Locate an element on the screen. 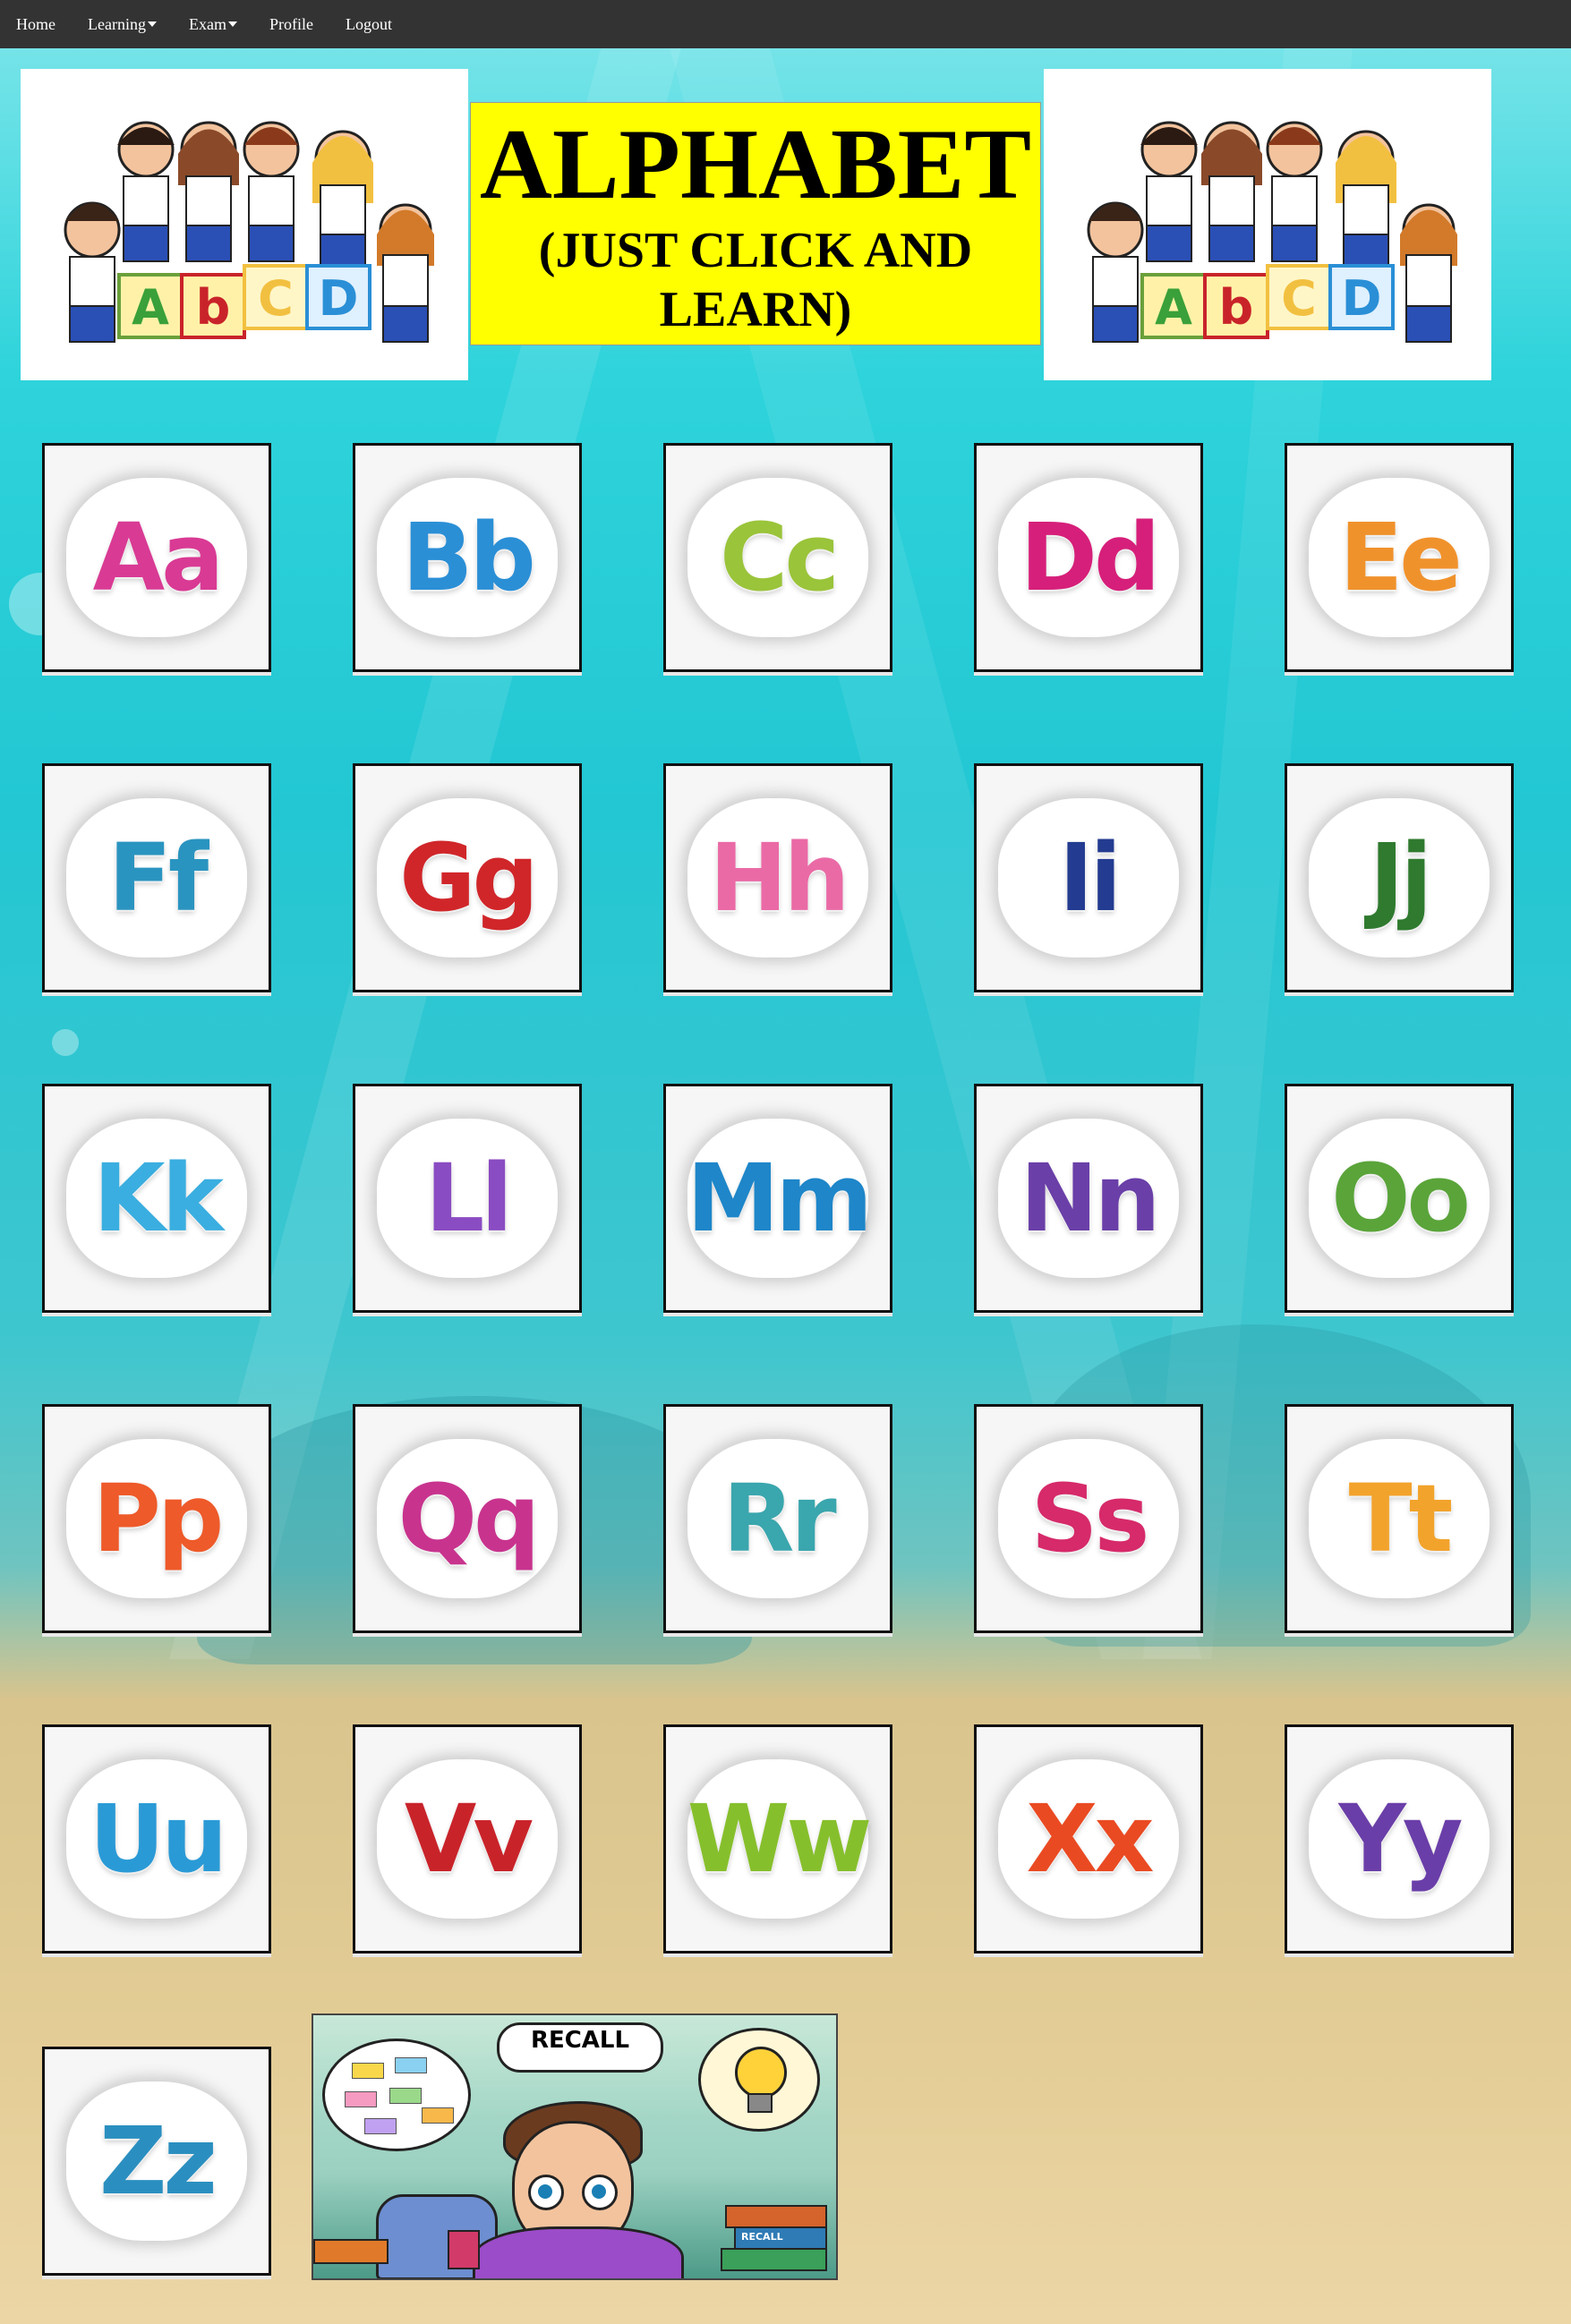  nav-learning-label: Learning is located at coordinates (117, 23).